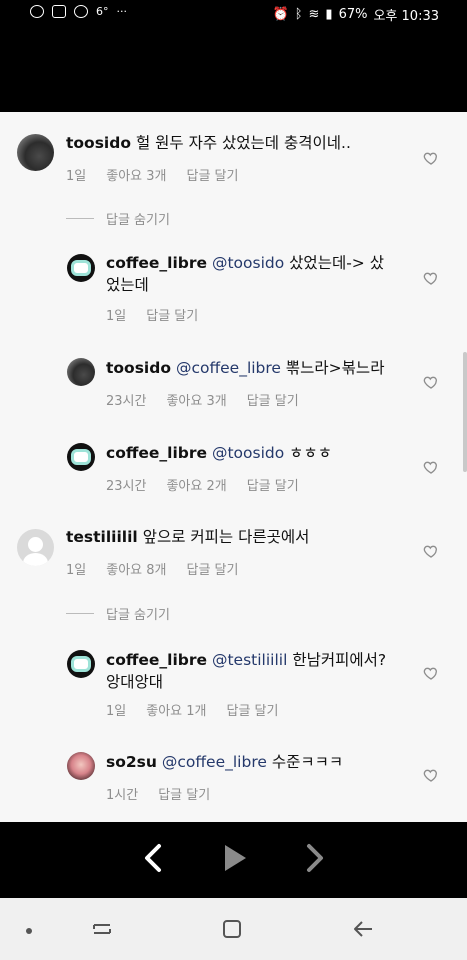 The image size is (467, 960). Describe the element at coordinates (102, 537) in the screenshot. I see `username: testiliilil` at that location.